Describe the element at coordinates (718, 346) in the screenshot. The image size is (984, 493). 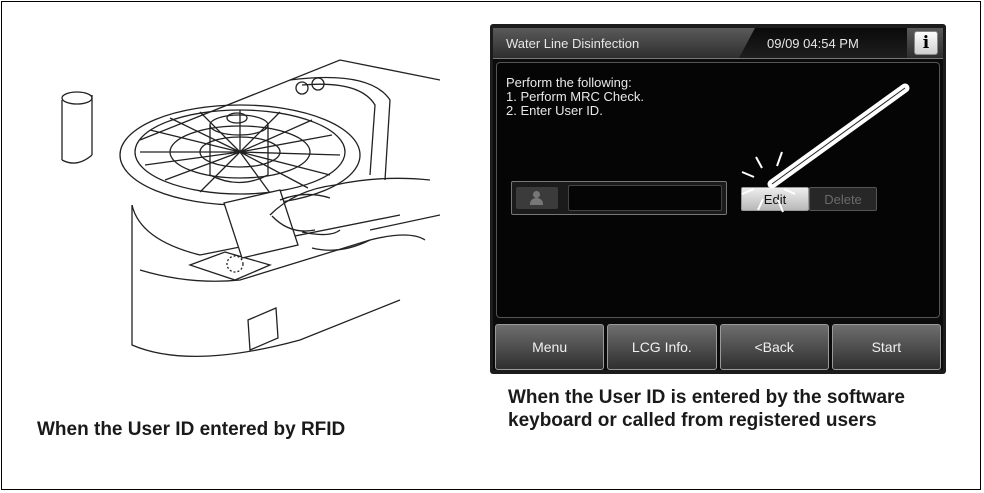
I see `bottom-nav: Menu LCG Info. <Back Start` at that location.